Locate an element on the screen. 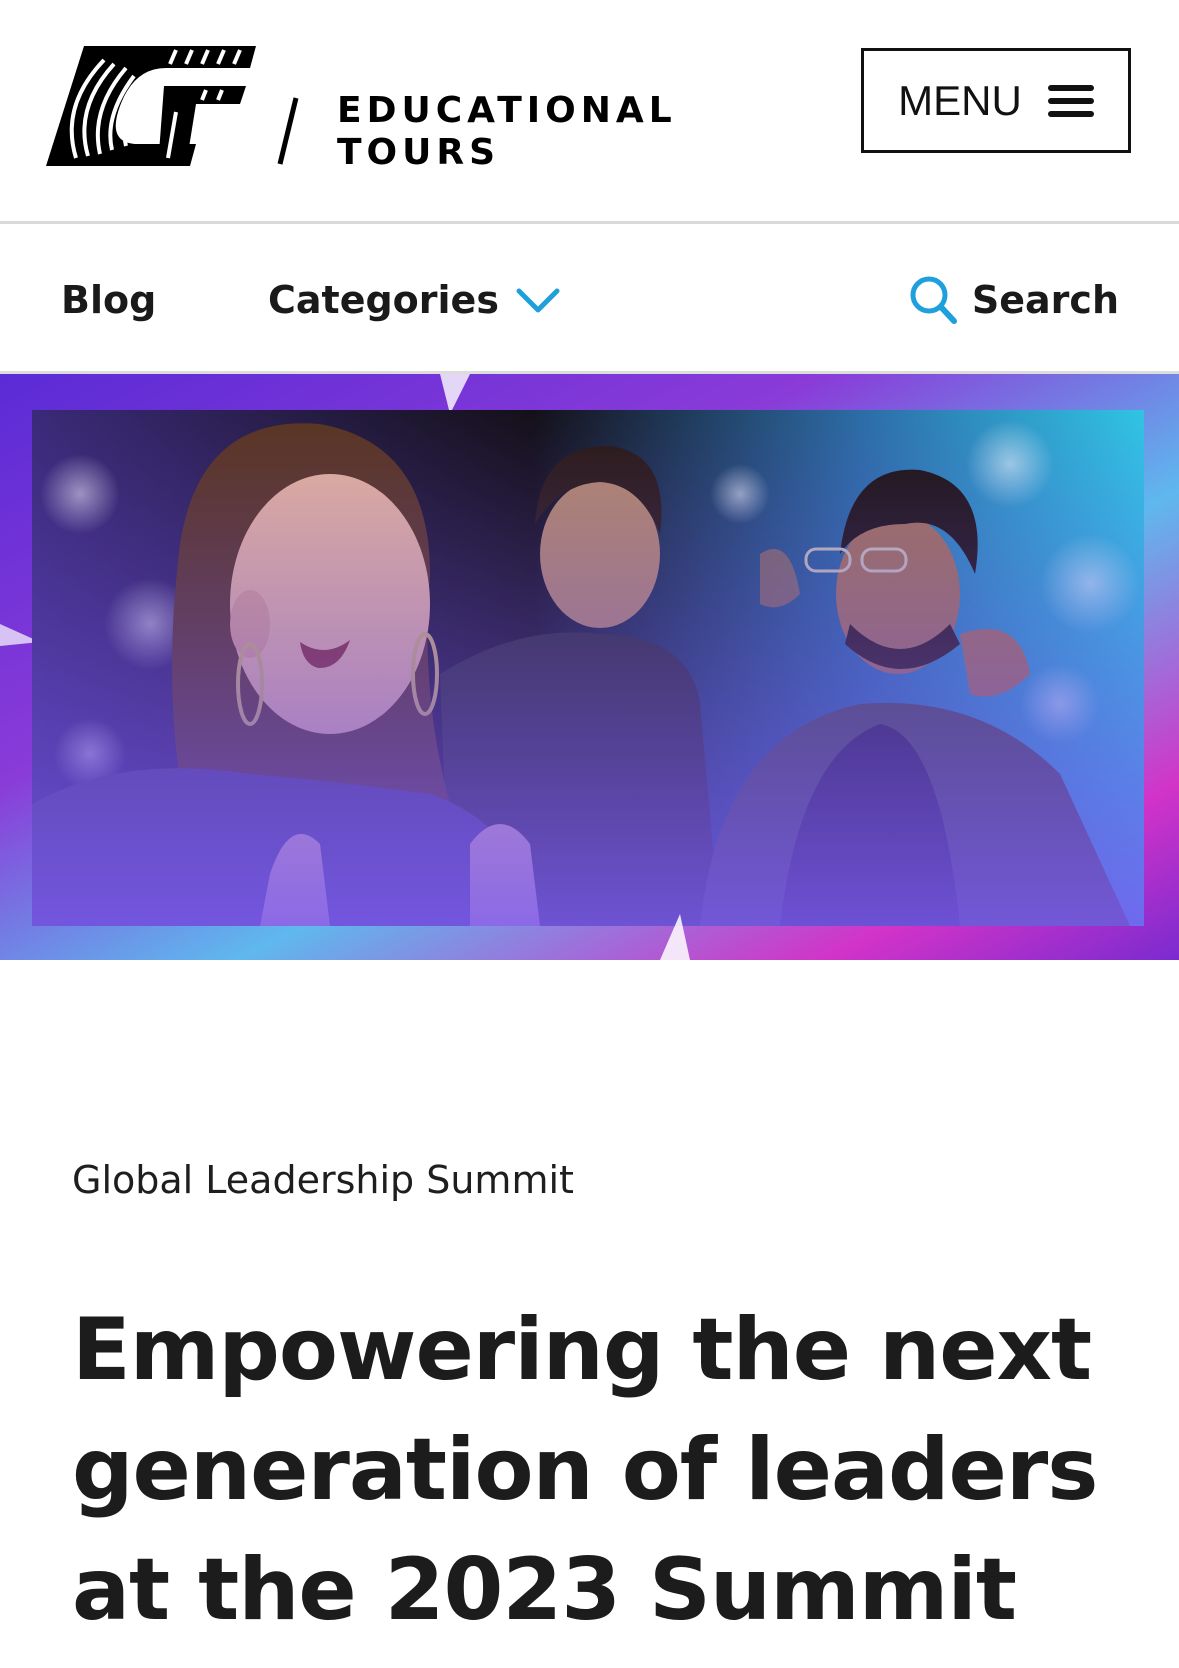  site-header: EDUCATIONAL TOURS MENU is located at coordinates (589, 112).